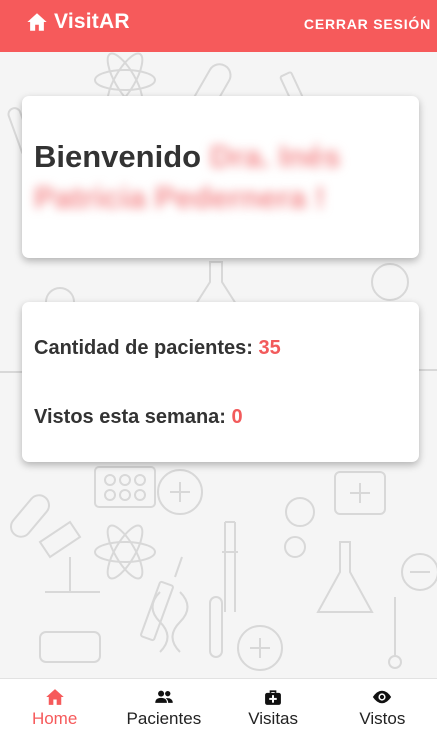 Image resolution: width=437 pixels, height=737 pixels. I want to click on atom-doodle-icon, so click(125, 552).